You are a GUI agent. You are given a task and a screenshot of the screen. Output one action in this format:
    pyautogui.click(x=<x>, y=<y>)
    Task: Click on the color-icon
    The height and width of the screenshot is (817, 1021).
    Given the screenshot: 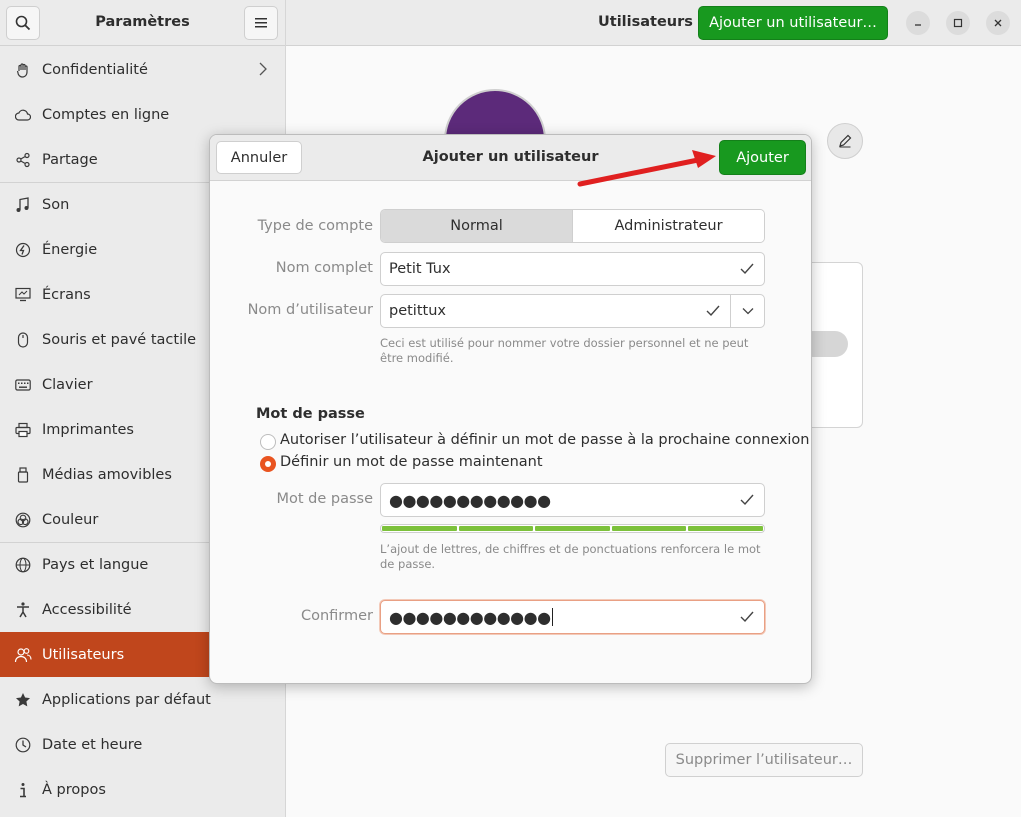 What is the action you would take?
    pyautogui.click(x=23, y=520)
    